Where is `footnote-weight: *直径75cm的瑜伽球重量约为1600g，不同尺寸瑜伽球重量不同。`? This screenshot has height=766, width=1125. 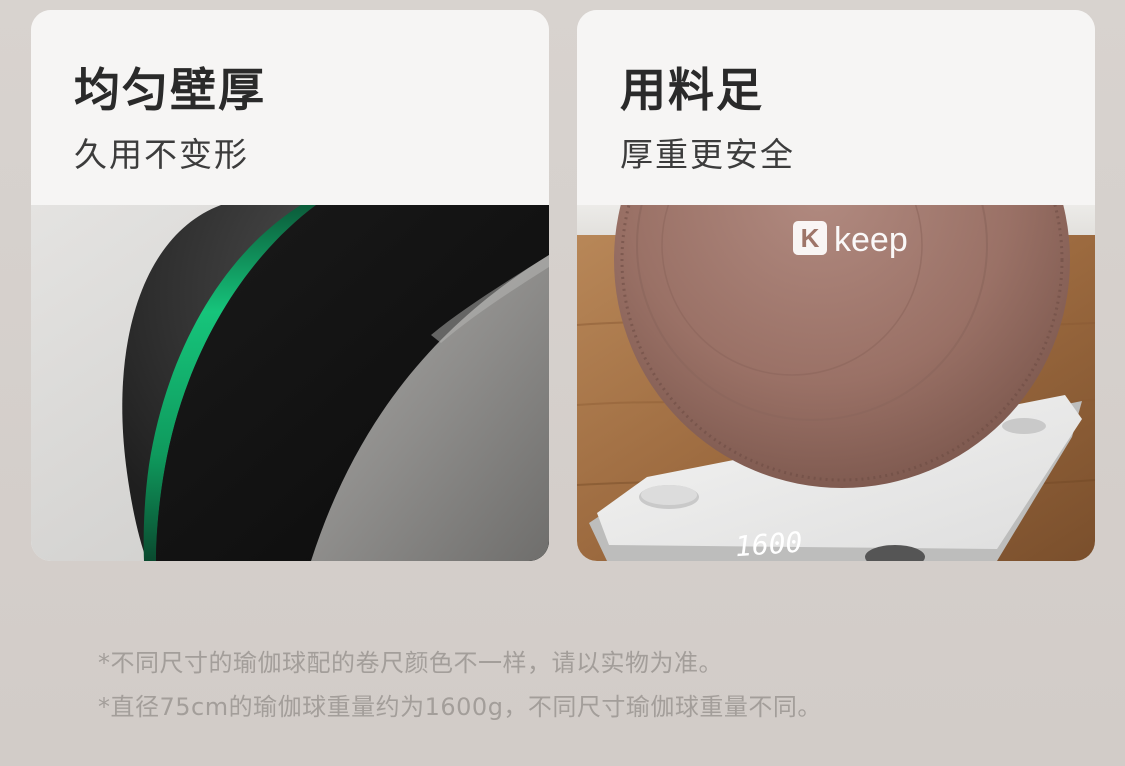
footnote-weight: *直径75cm的瑜伽球重量约为1600g，不同尺寸瑜伽球重量不同。 is located at coordinates (460, 707).